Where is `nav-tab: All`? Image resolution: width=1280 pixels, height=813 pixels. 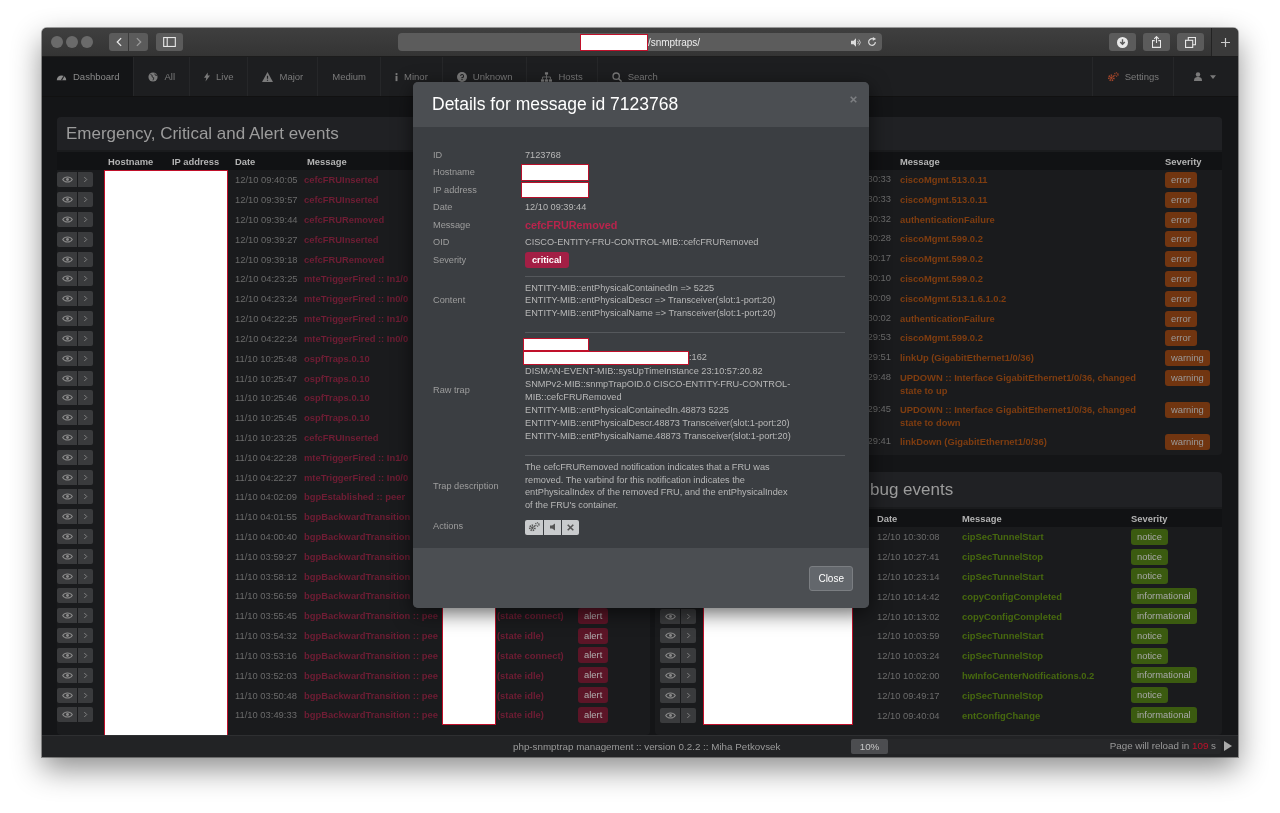 nav-tab: All is located at coordinates (162, 76).